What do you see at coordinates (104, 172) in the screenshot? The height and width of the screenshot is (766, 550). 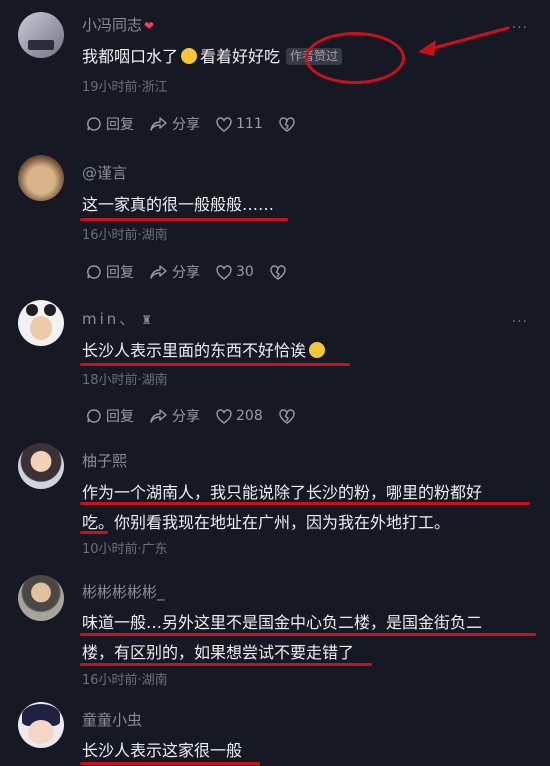 I see `username: @谨言` at bounding box center [104, 172].